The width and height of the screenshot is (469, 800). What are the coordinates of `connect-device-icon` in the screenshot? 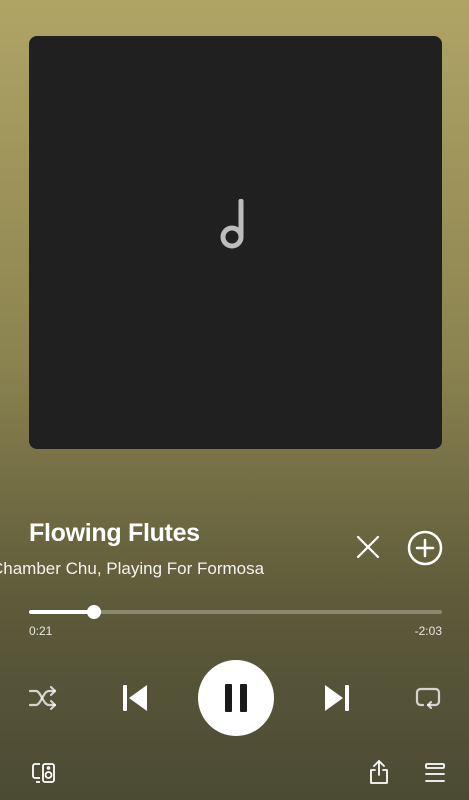 It's located at (43, 773).